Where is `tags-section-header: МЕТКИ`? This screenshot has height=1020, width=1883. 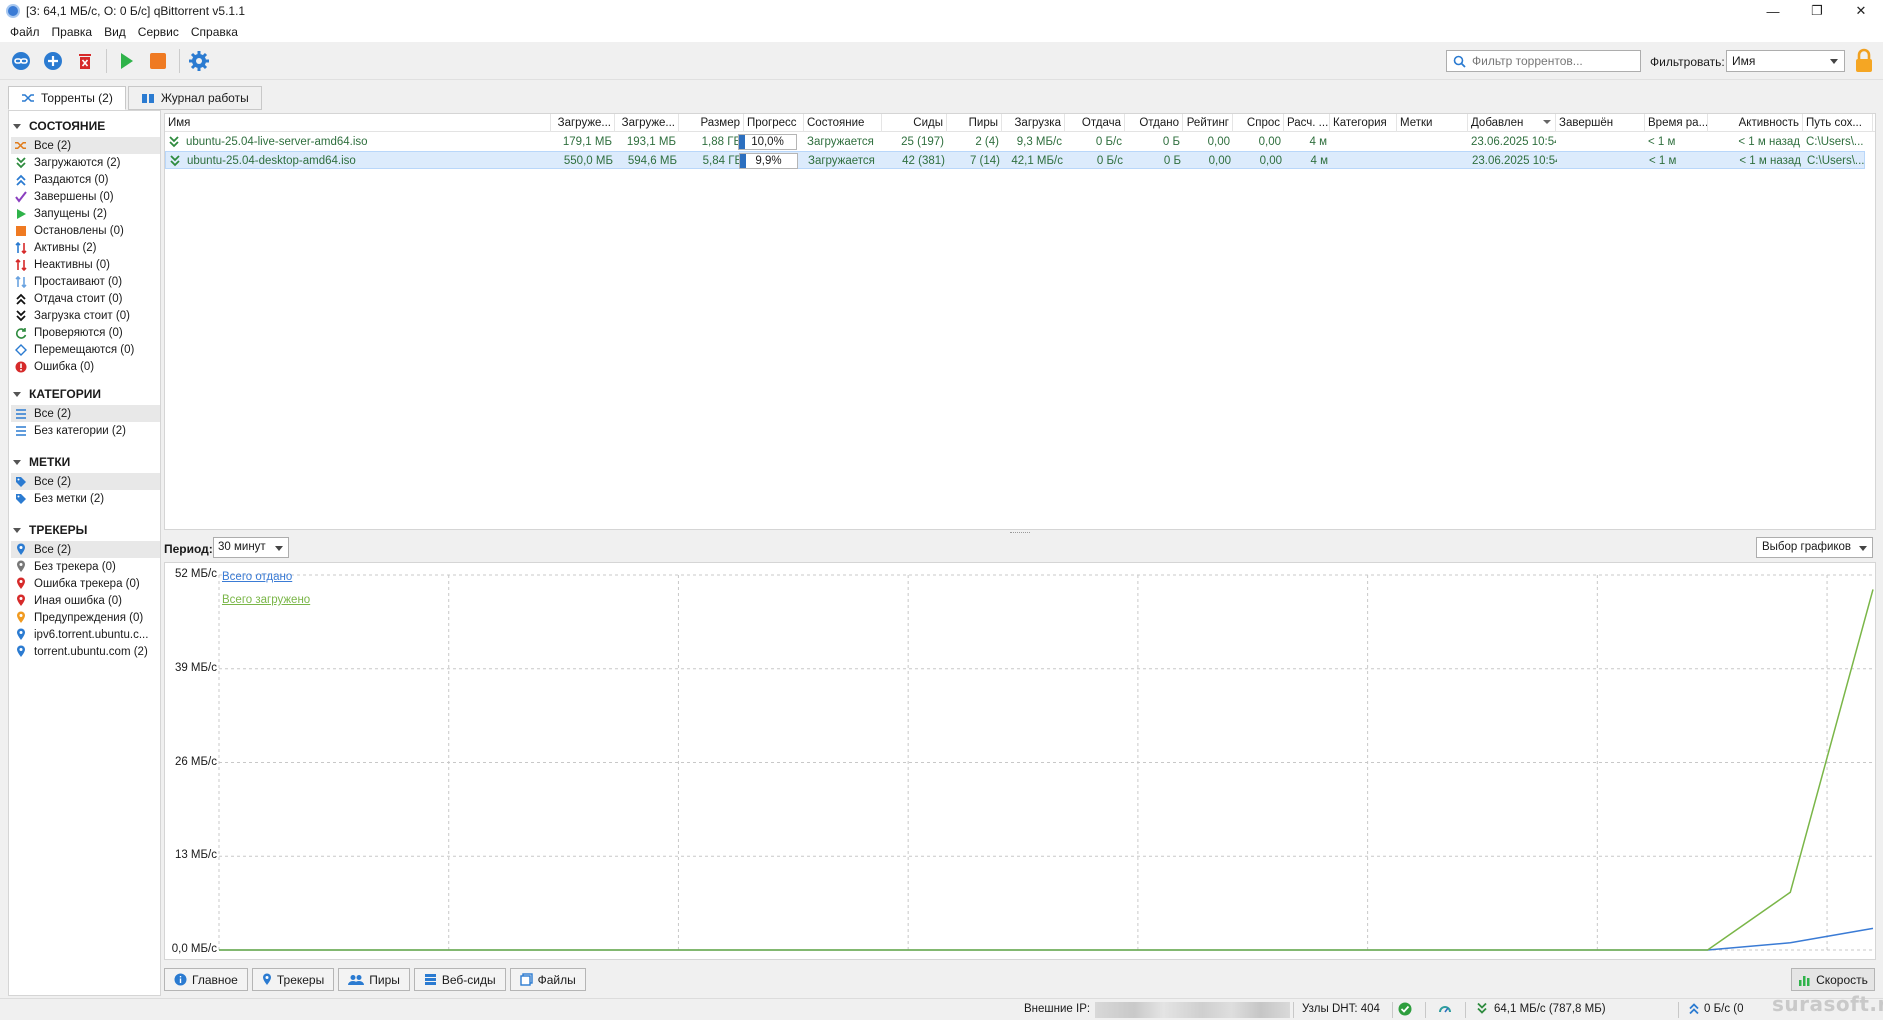
tags-section-header: МЕТКИ is located at coordinates (41, 462).